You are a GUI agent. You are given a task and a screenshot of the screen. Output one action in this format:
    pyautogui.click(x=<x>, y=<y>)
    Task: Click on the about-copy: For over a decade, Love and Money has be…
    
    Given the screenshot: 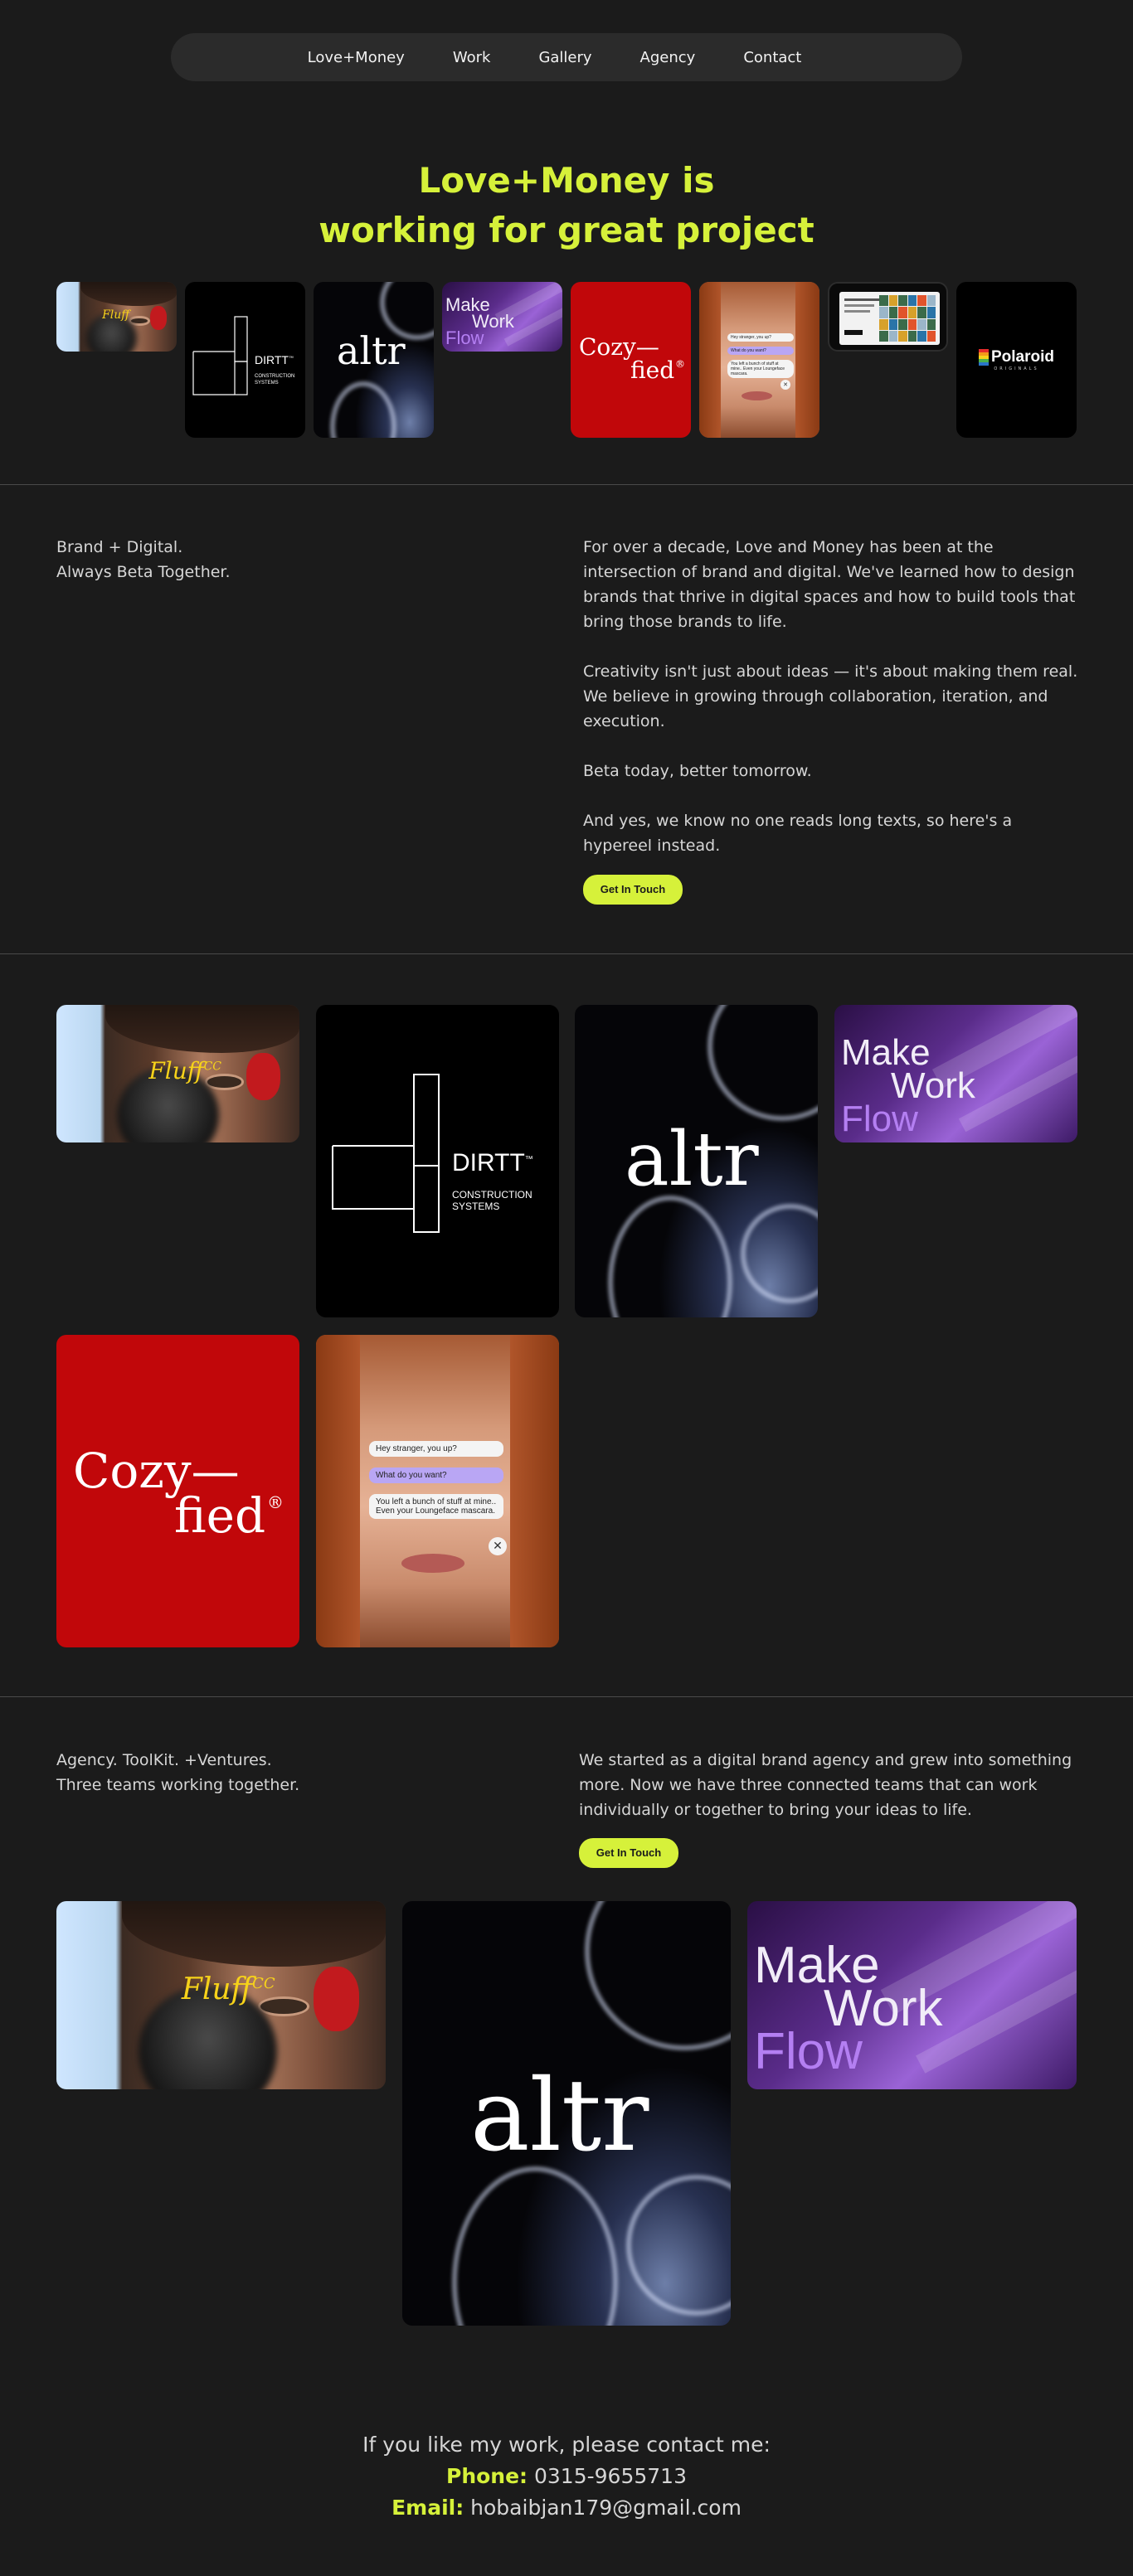 What is the action you would take?
    pyautogui.click(x=832, y=709)
    